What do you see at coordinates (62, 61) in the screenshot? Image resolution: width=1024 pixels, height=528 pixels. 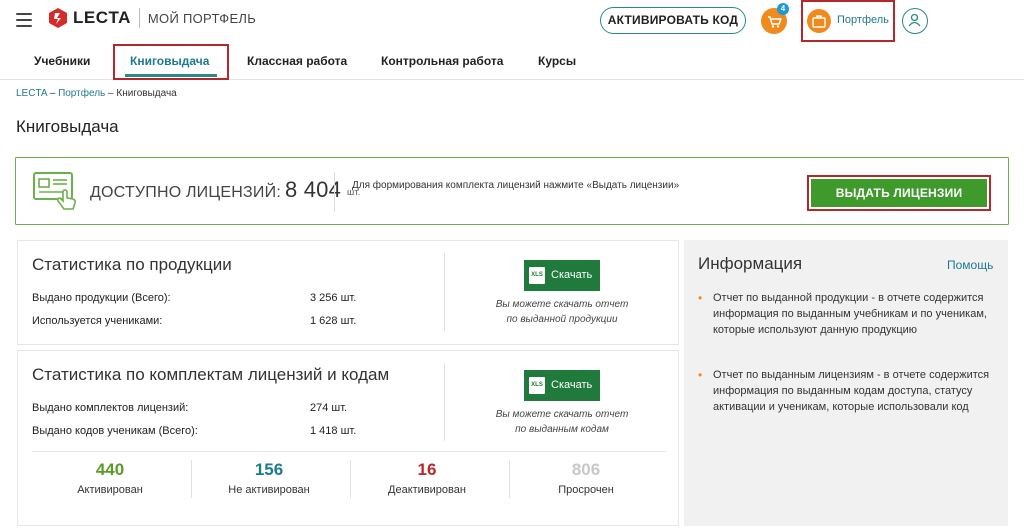 I see `tab-textbooks: Учебники` at bounding box center [62, 61].